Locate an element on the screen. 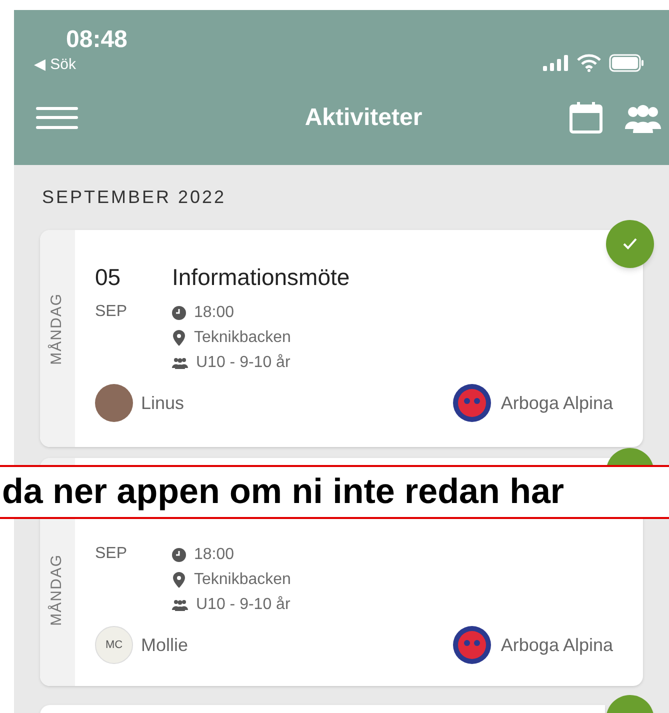 This screenshot has height=713, width=669. checkmark-icon is located at coordinates (630, 244).